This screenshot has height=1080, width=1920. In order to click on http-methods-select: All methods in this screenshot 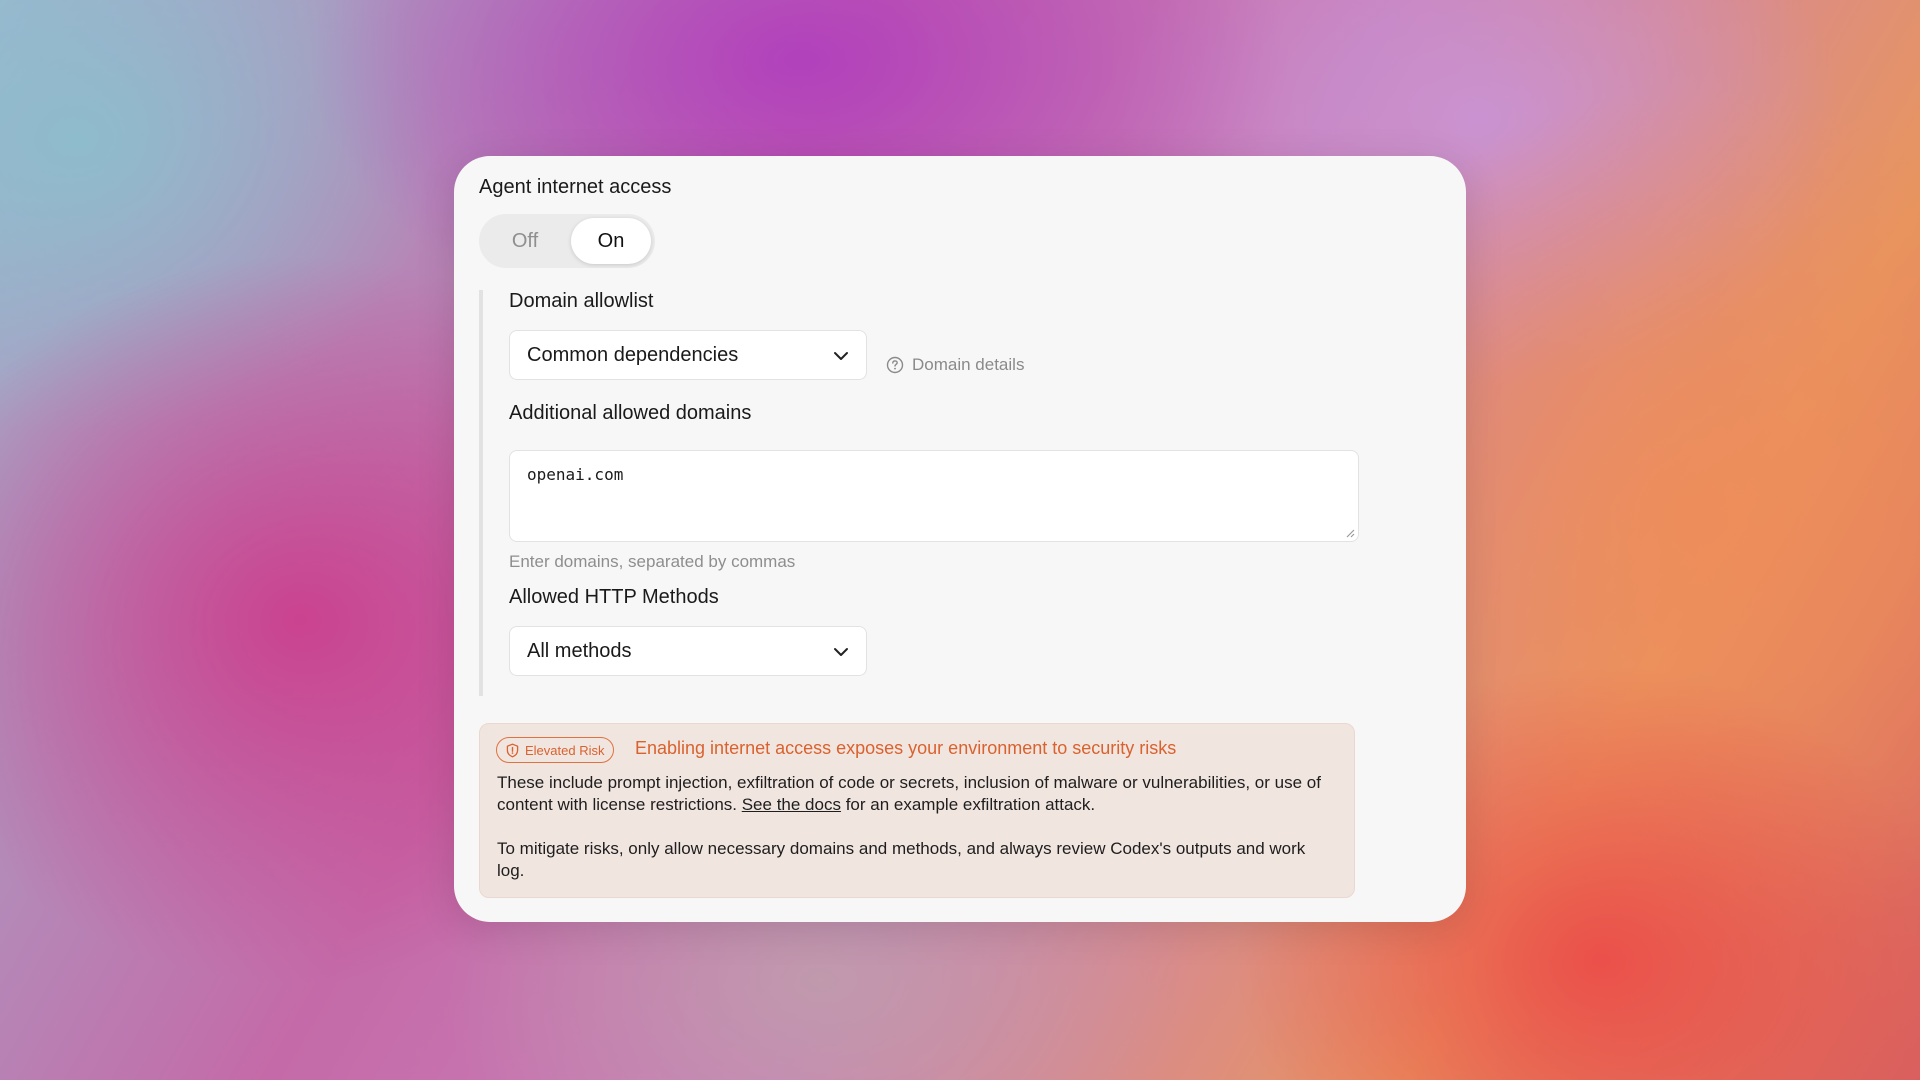, I will do `click(688, 651)`.